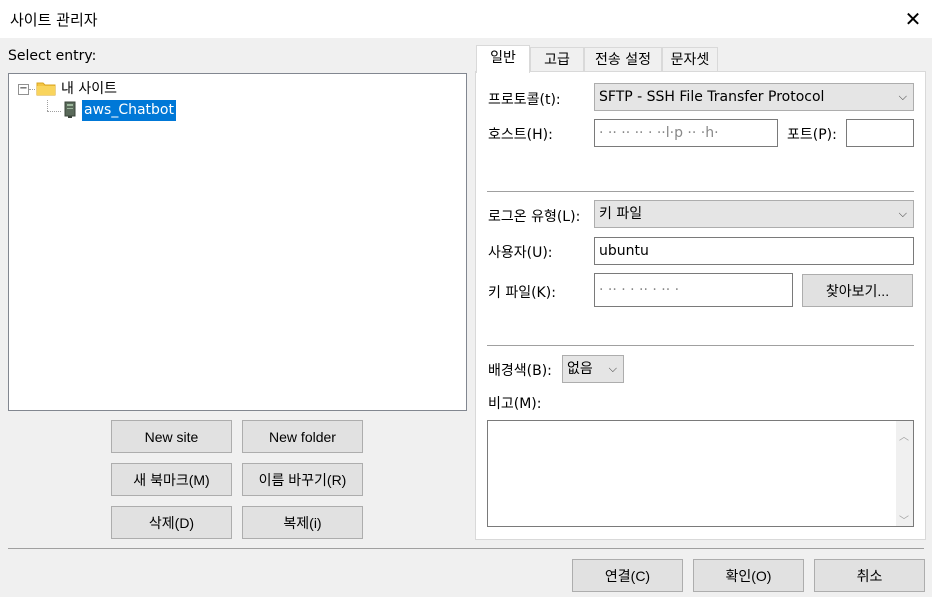  What do you see at coordinates (812, 135) in the screenshot?
I see `port-label: 포트(P):` at bounding box center [812, 135].